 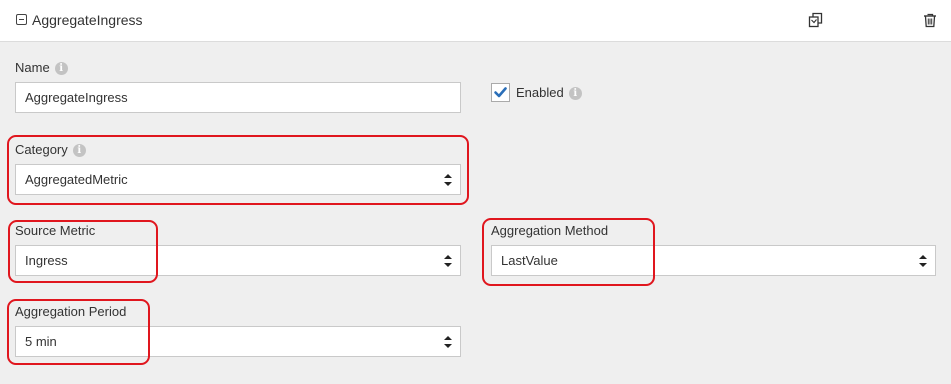 I want to click on name-label: Name i, so click(x=41, y=67).